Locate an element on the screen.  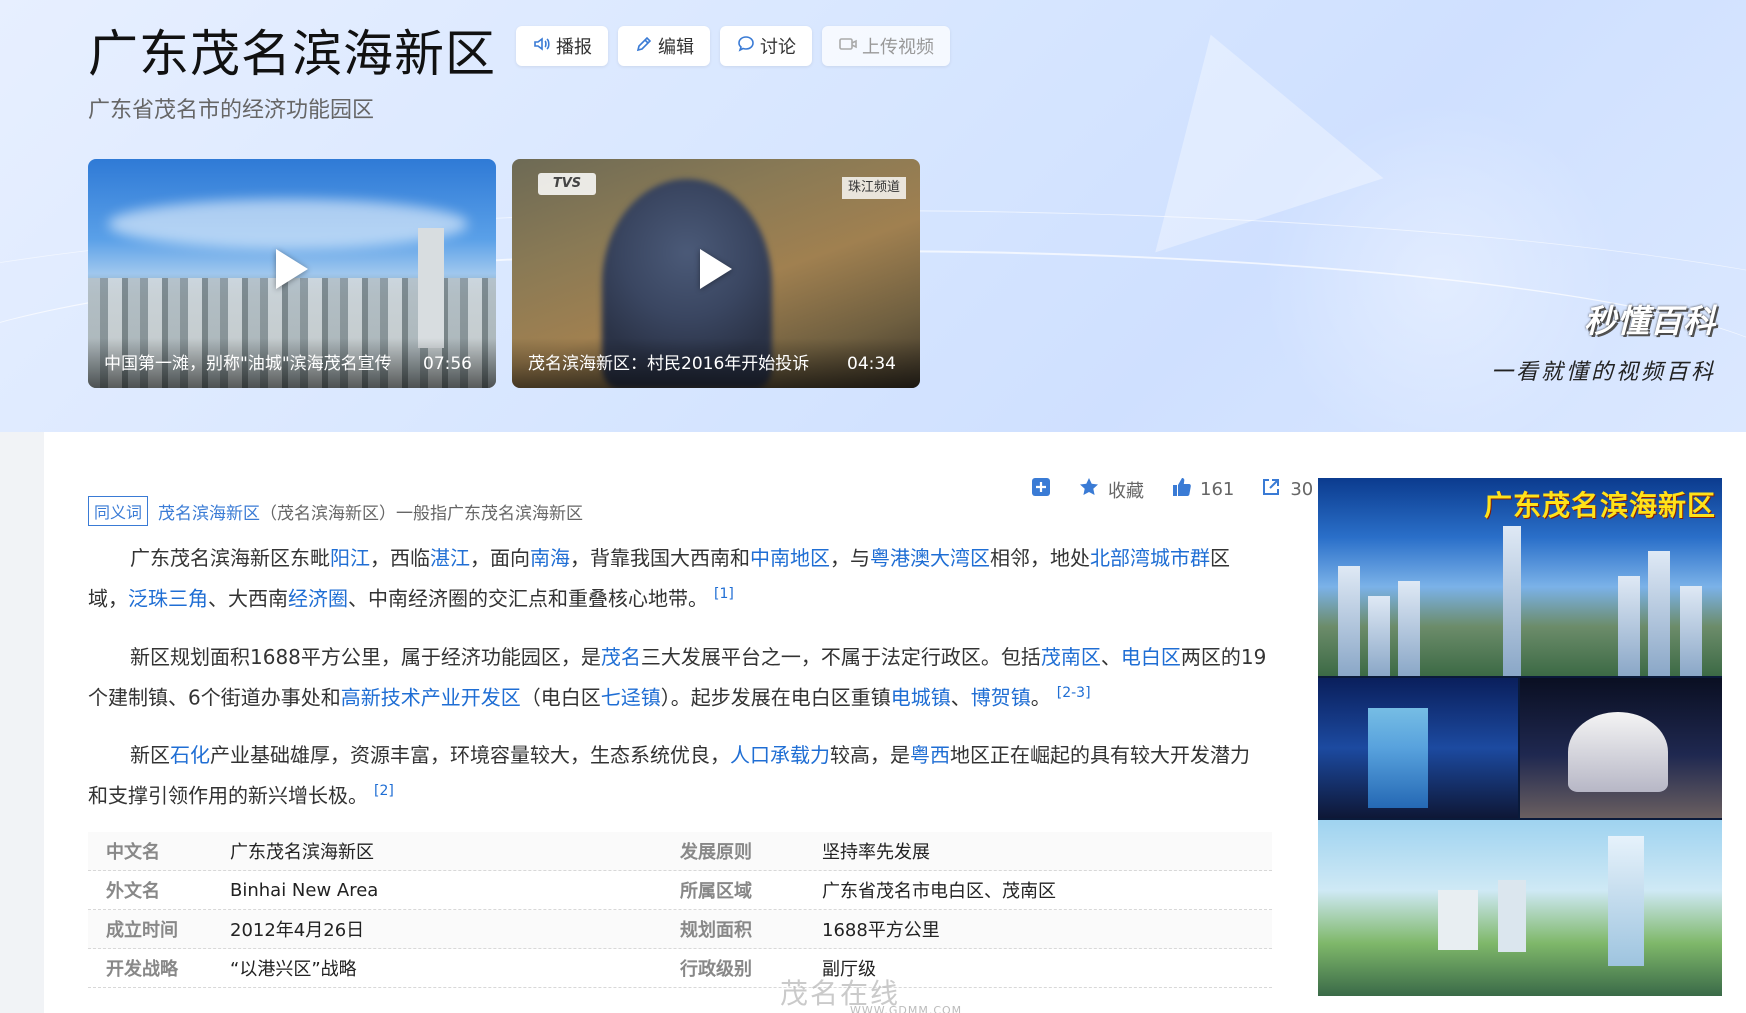
entry-link: 七迳镇 is located at coordinates (631, 697).